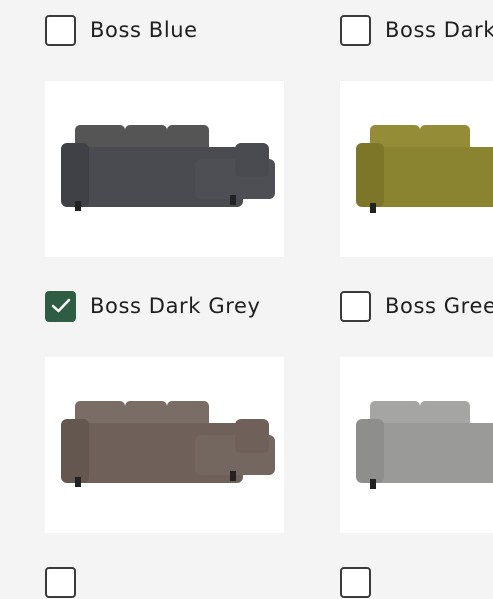 The image size is (493, 599). I want to click on swatch-option-partial-right, so click(355, 582).